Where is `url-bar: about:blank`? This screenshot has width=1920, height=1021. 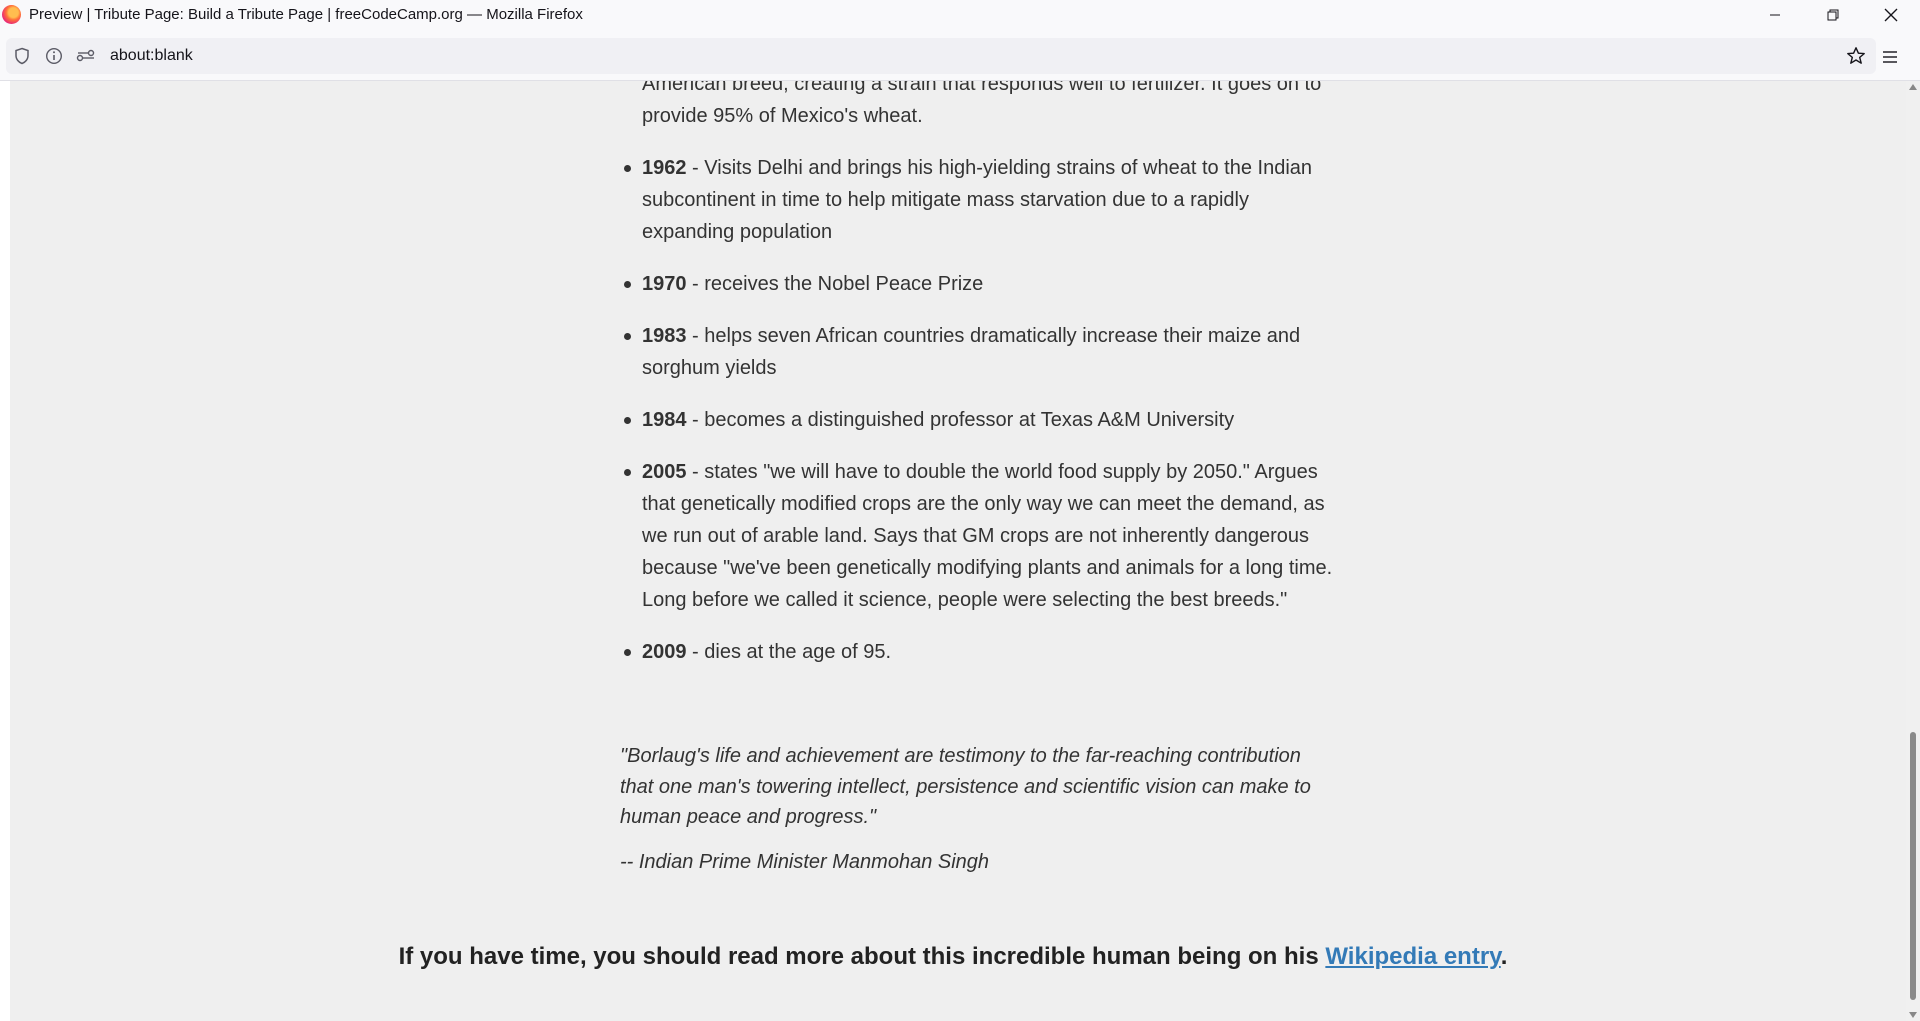 url-bar: about:blank is located at coordinates (941, 56).